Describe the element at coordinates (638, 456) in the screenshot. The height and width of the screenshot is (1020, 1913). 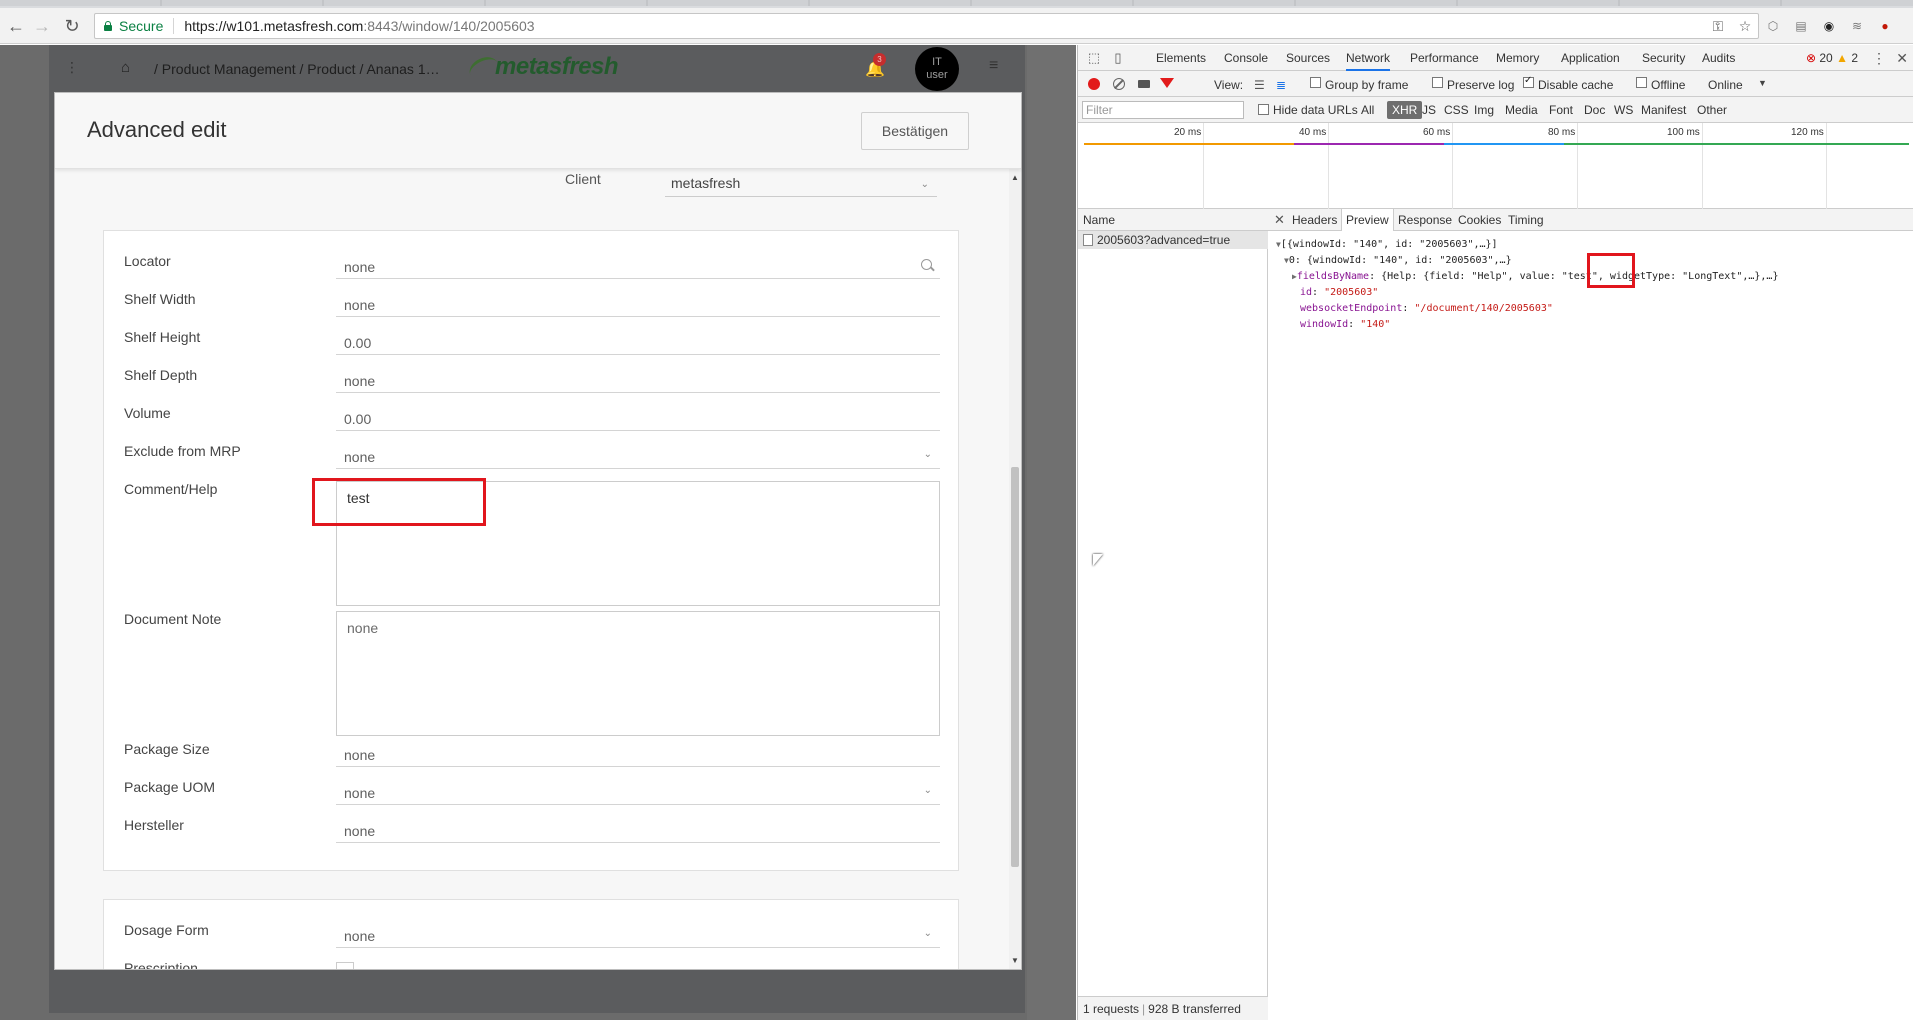
I see `exclude-mrp-select: none ⌄` at that location.